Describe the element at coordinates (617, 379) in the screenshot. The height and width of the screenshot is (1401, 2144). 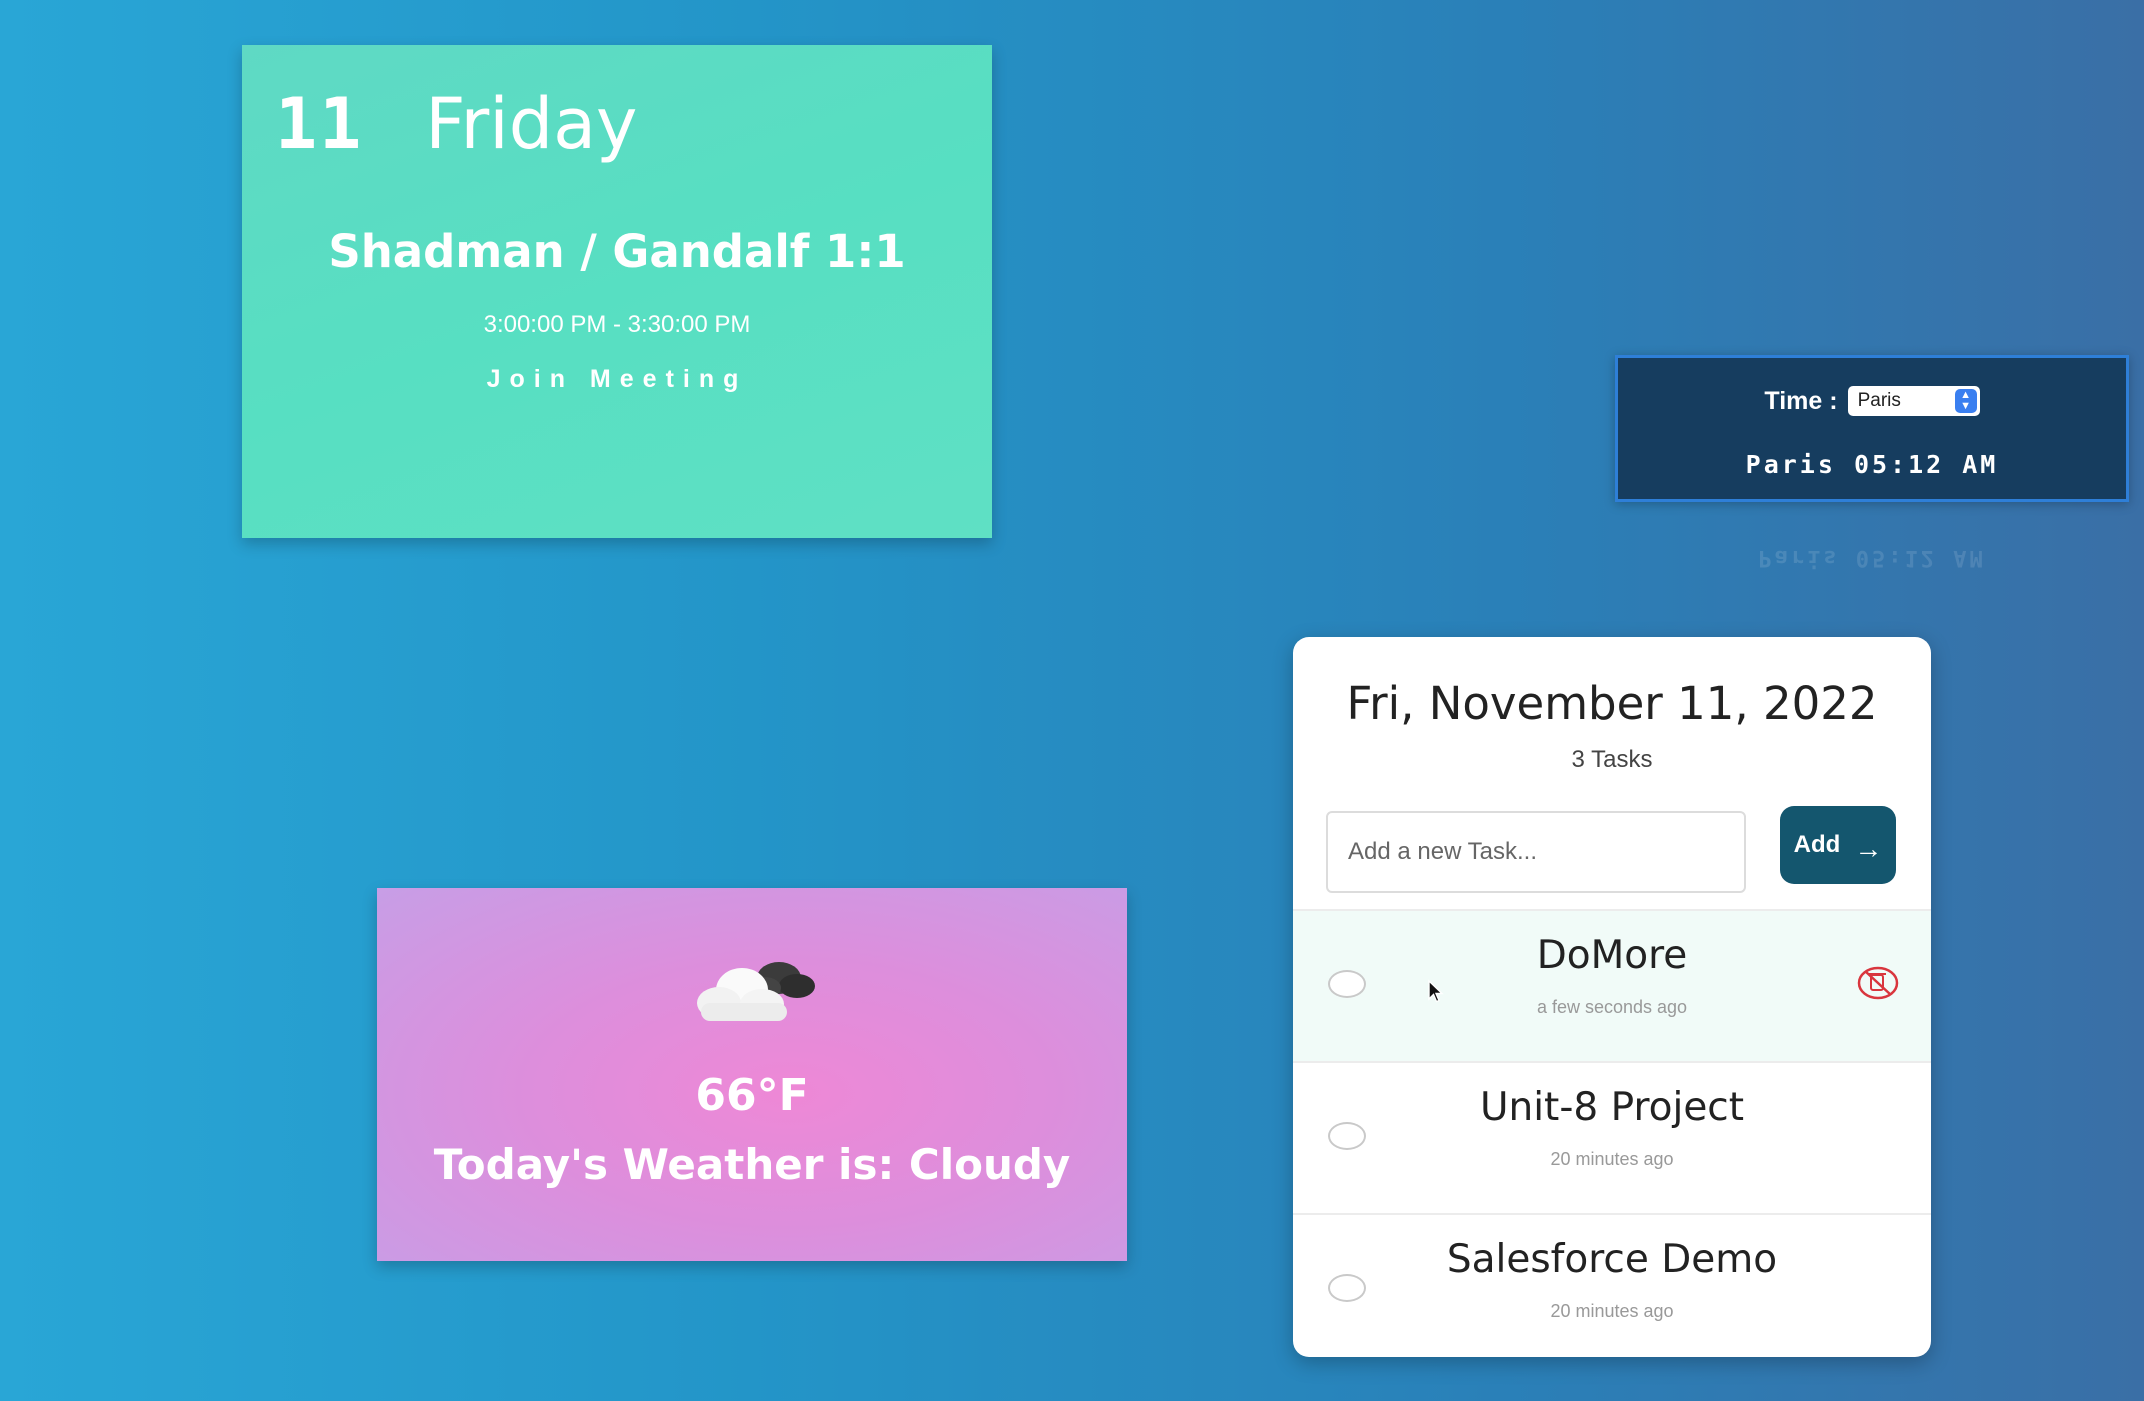
I see `join-meeting-link: Join Meeting` at that location.